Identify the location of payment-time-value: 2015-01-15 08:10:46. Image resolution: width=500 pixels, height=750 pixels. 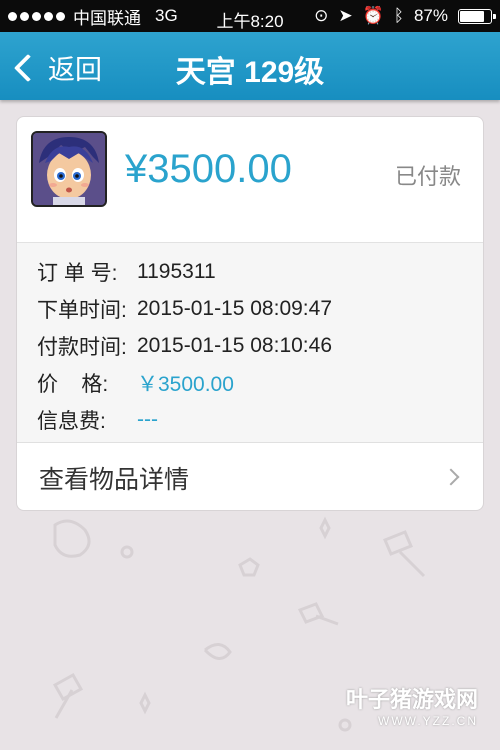
(234, 345).